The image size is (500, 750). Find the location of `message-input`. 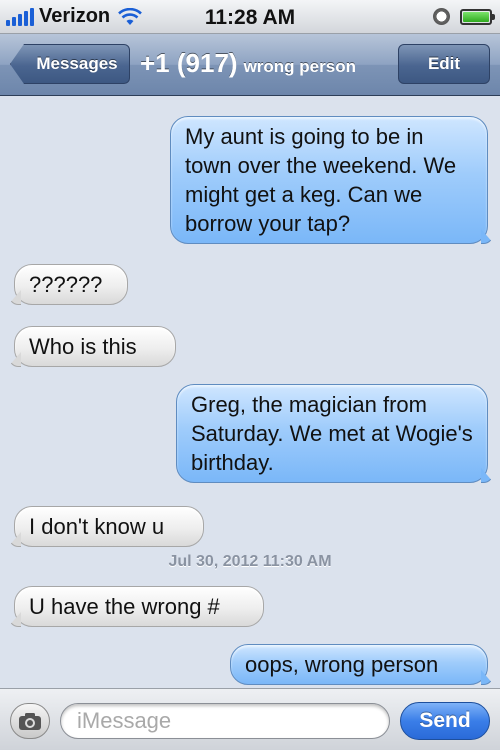

message-input is located at coordinates (225, 721).